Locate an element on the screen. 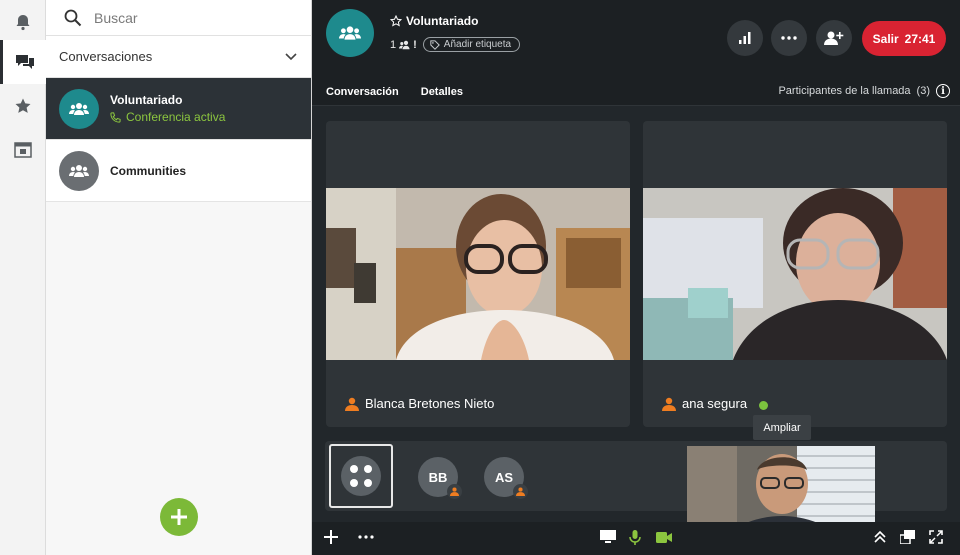 The image size is (960, 555). collapse-strip-button is located at coordinates (880, 537).